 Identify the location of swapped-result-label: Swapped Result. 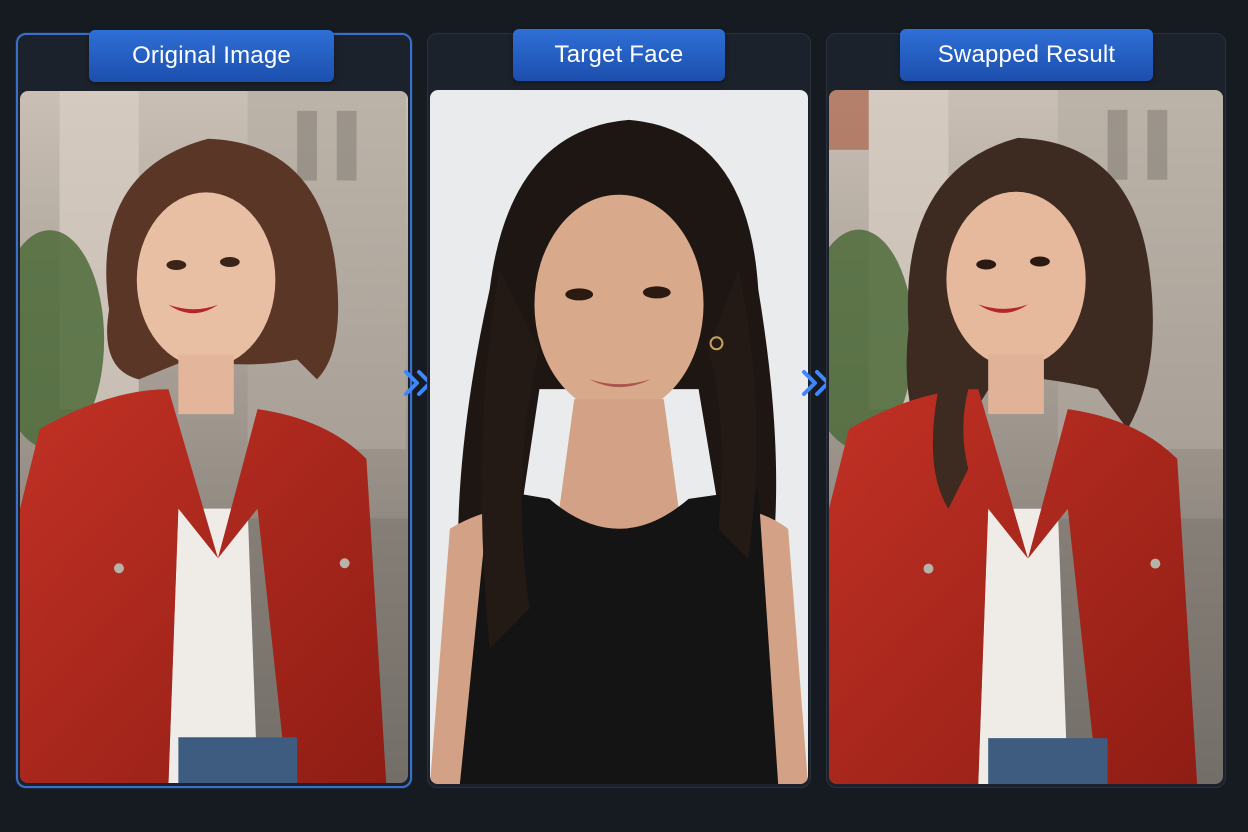
(1026, 55).